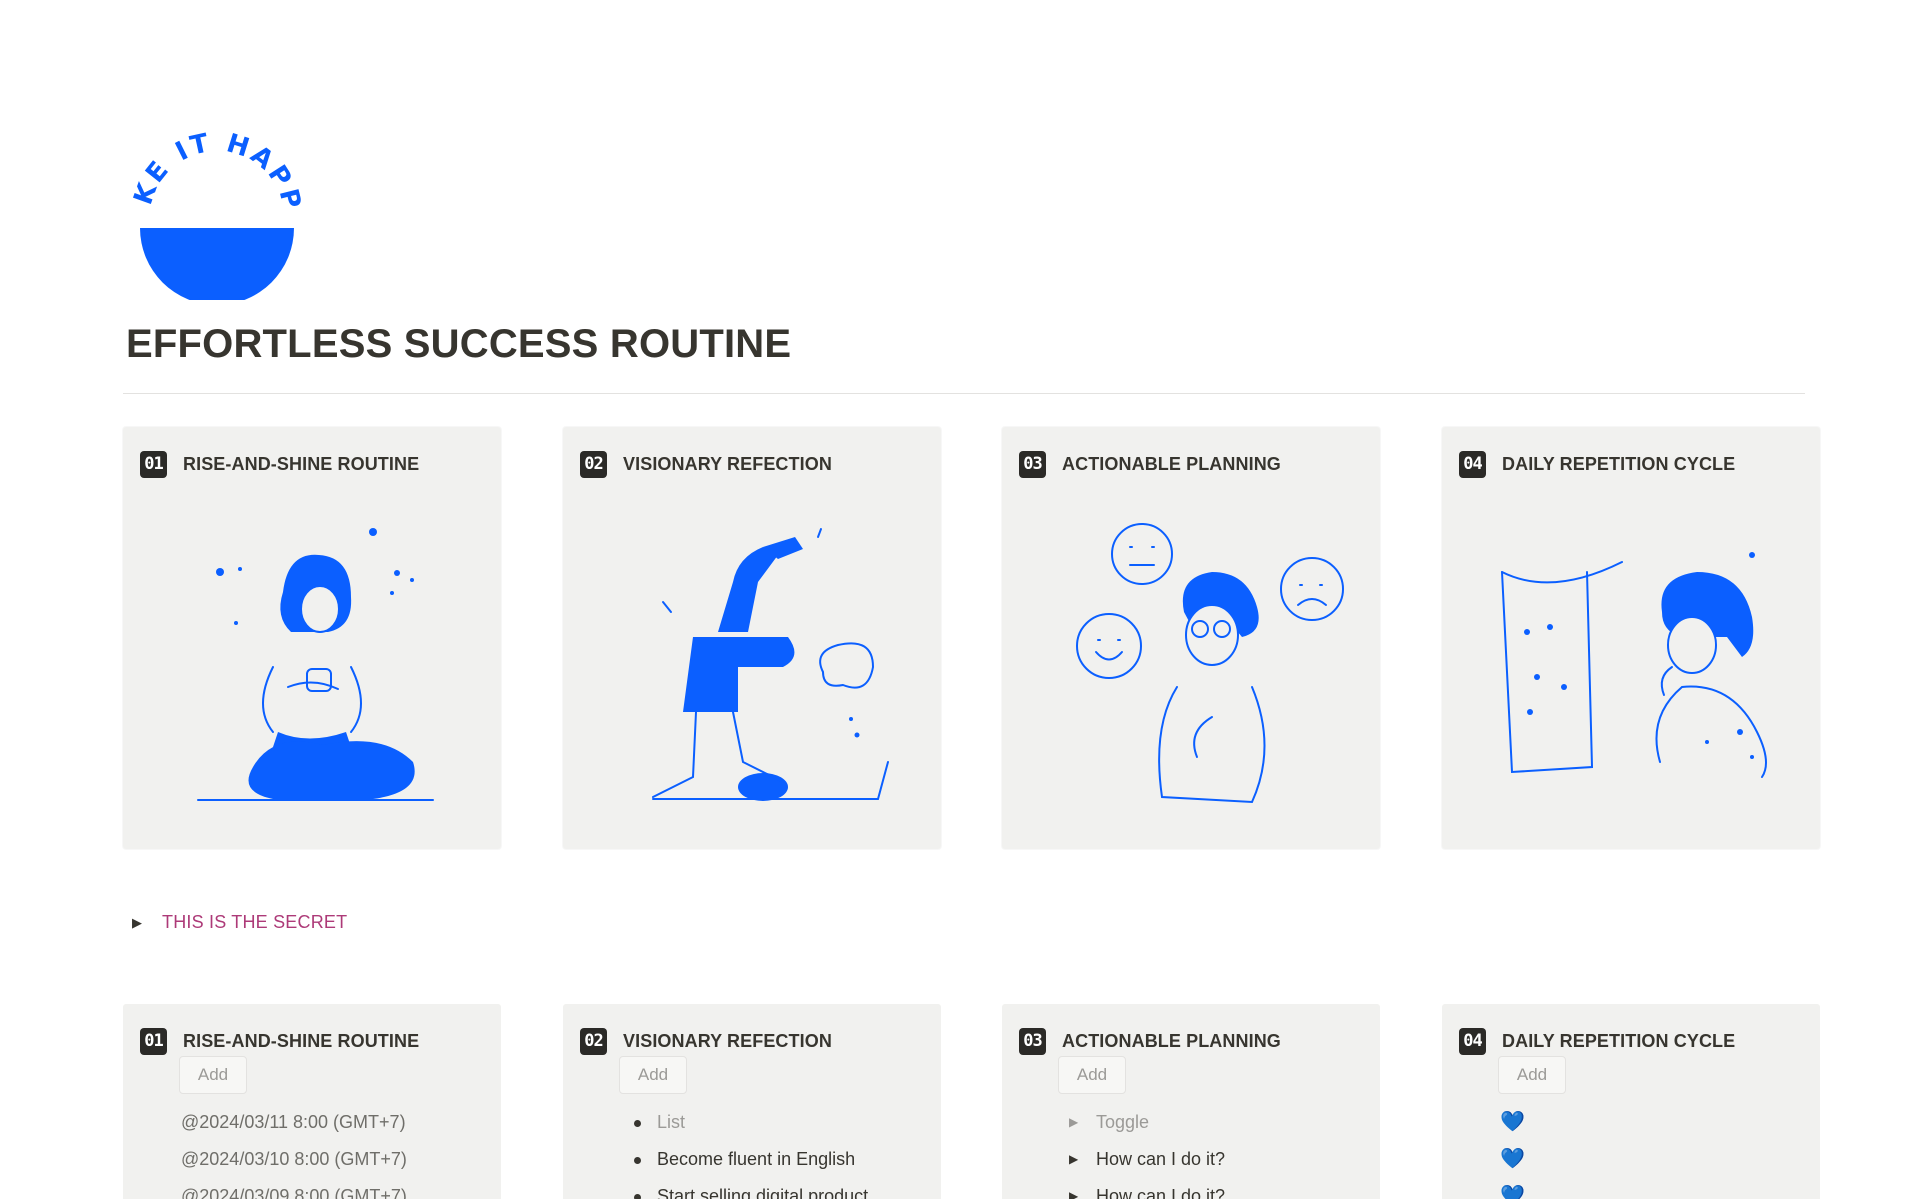 The width and height of the screenshot is (1920, 1199). I want to click on card-actionable-planning: 03 ACTIONABLE PLANNING, so click(1191, 638).